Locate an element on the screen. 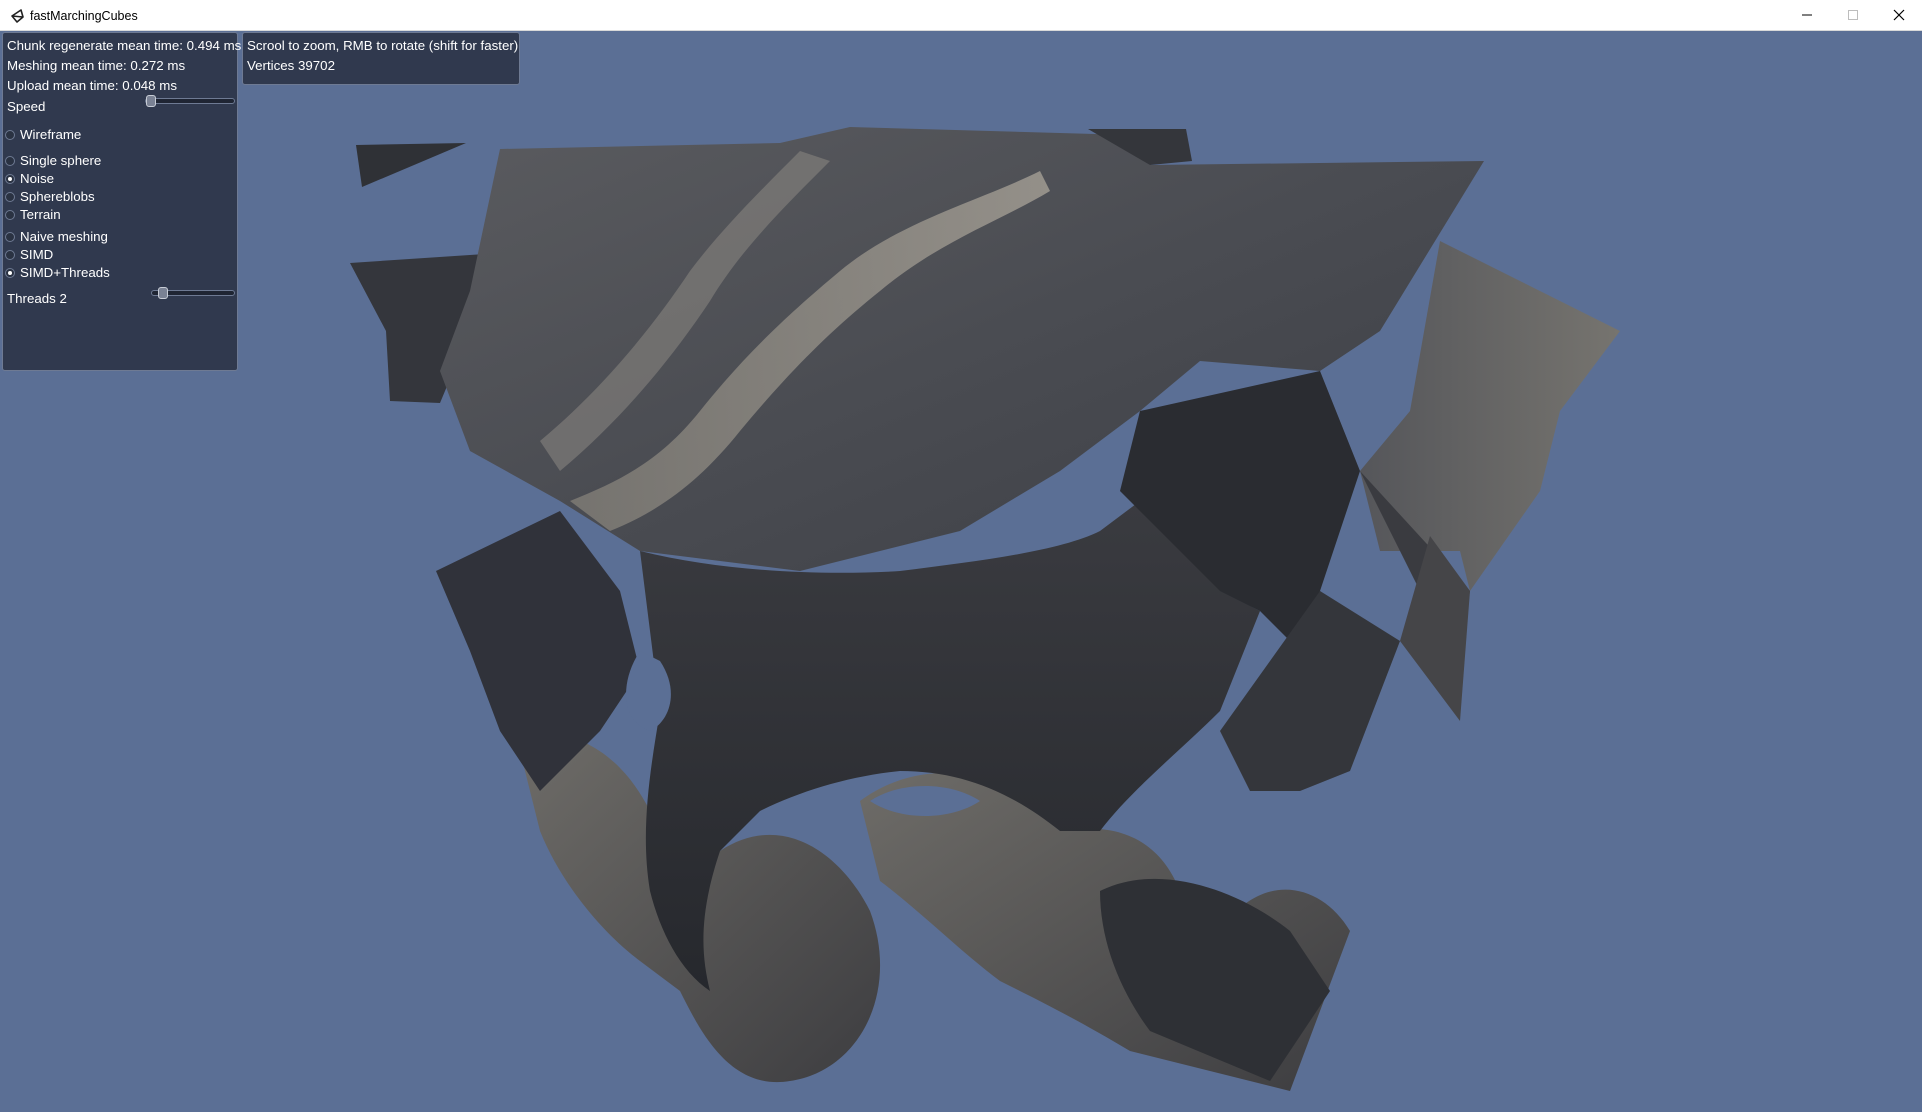 The image size is (1922, 1112). speed-label: Speed is located at coordinates (26, 106).